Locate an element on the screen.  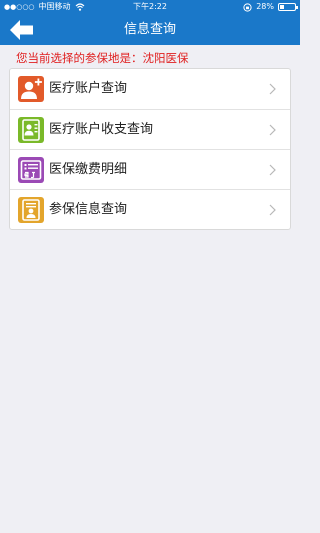
lock-rotation-icon is located at coordinates (247, 7).